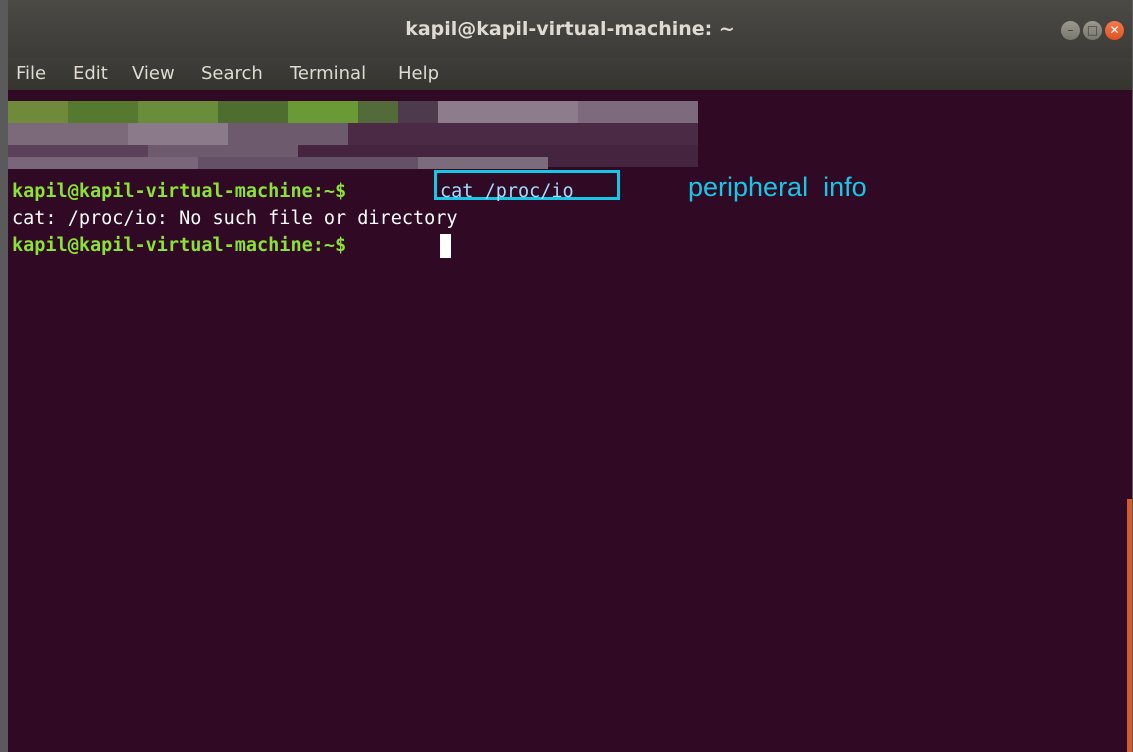 Image resolution: width=1133 pixels, height=752 pixels. I want to click on menu-search: Search, so click(232, 73).